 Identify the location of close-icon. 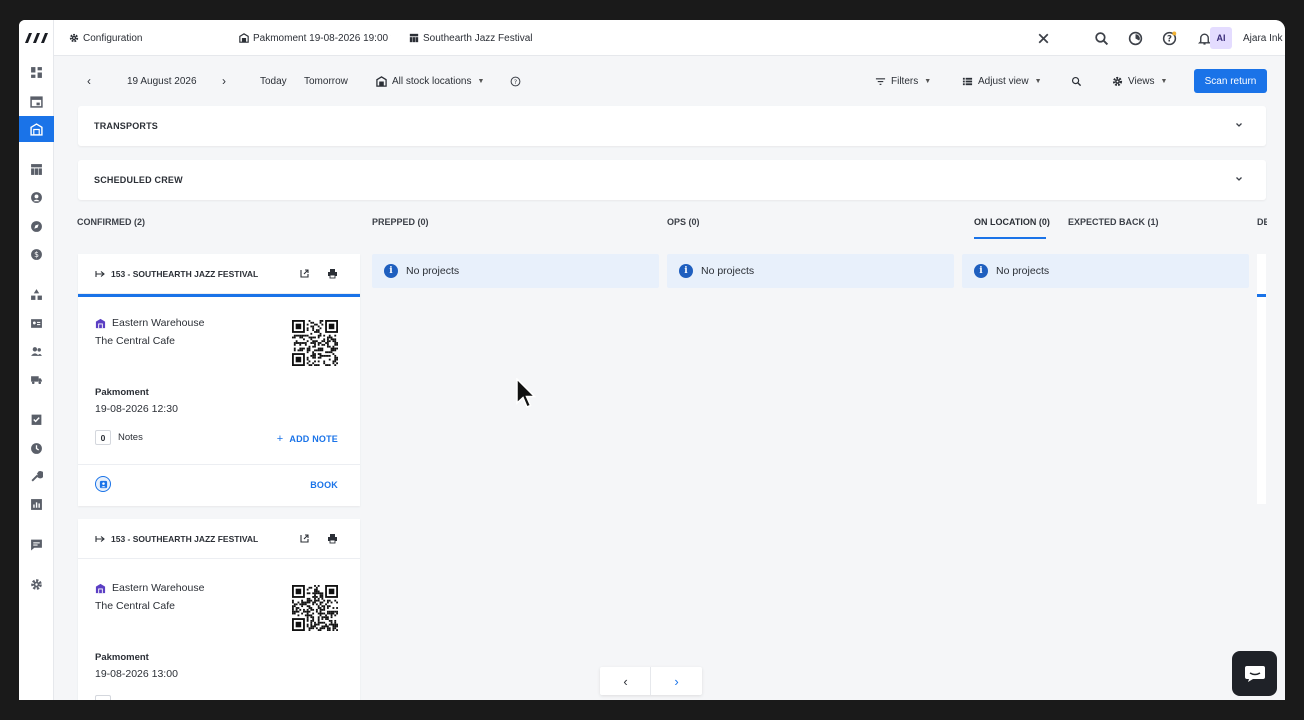
(1043, 38).